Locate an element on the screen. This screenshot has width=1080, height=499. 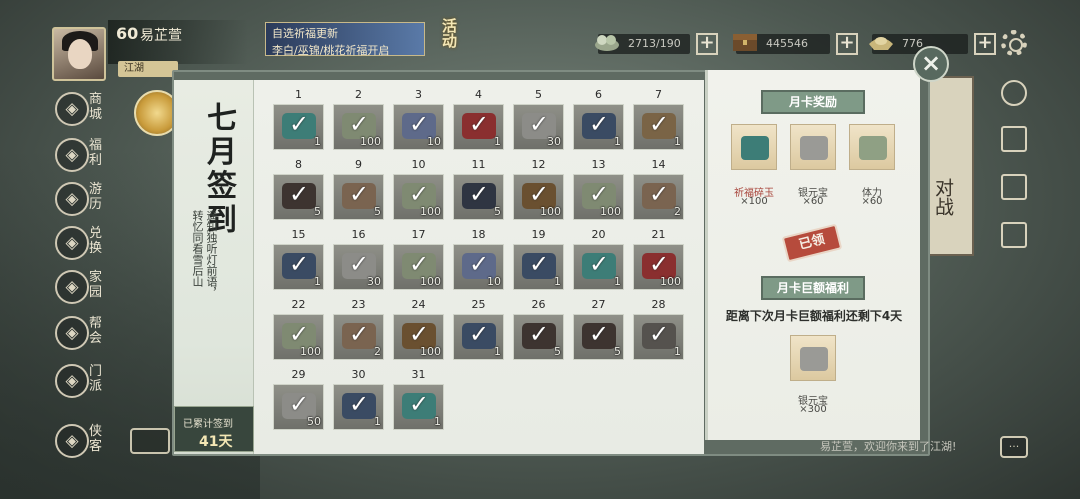
signin-reward-tile: ✓ 10 is located at coordinates (418, 127).